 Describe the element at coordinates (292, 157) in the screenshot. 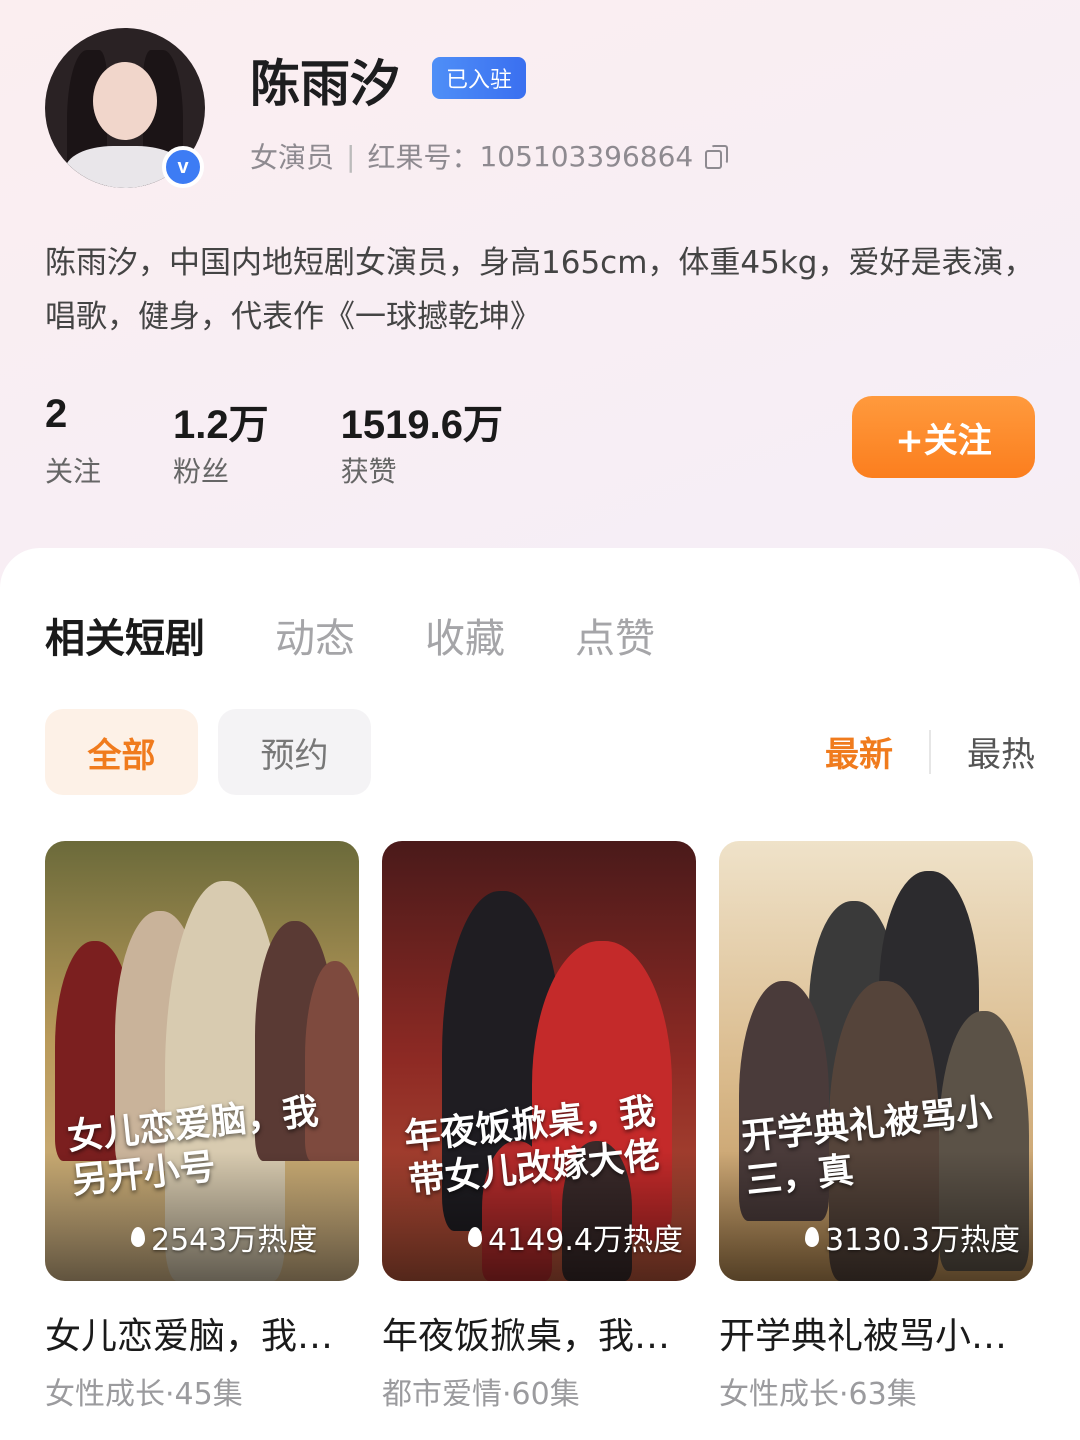

I see `profile-role: 女演员` at that location.